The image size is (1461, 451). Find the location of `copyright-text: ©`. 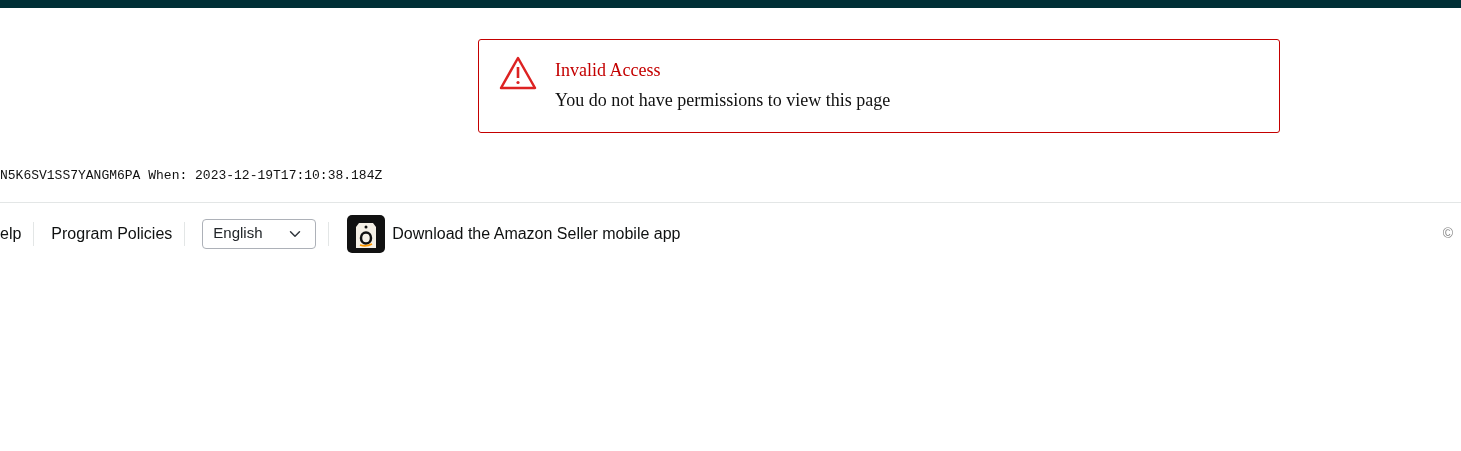

copyright-text: © is located at coordinates (1447, 233).